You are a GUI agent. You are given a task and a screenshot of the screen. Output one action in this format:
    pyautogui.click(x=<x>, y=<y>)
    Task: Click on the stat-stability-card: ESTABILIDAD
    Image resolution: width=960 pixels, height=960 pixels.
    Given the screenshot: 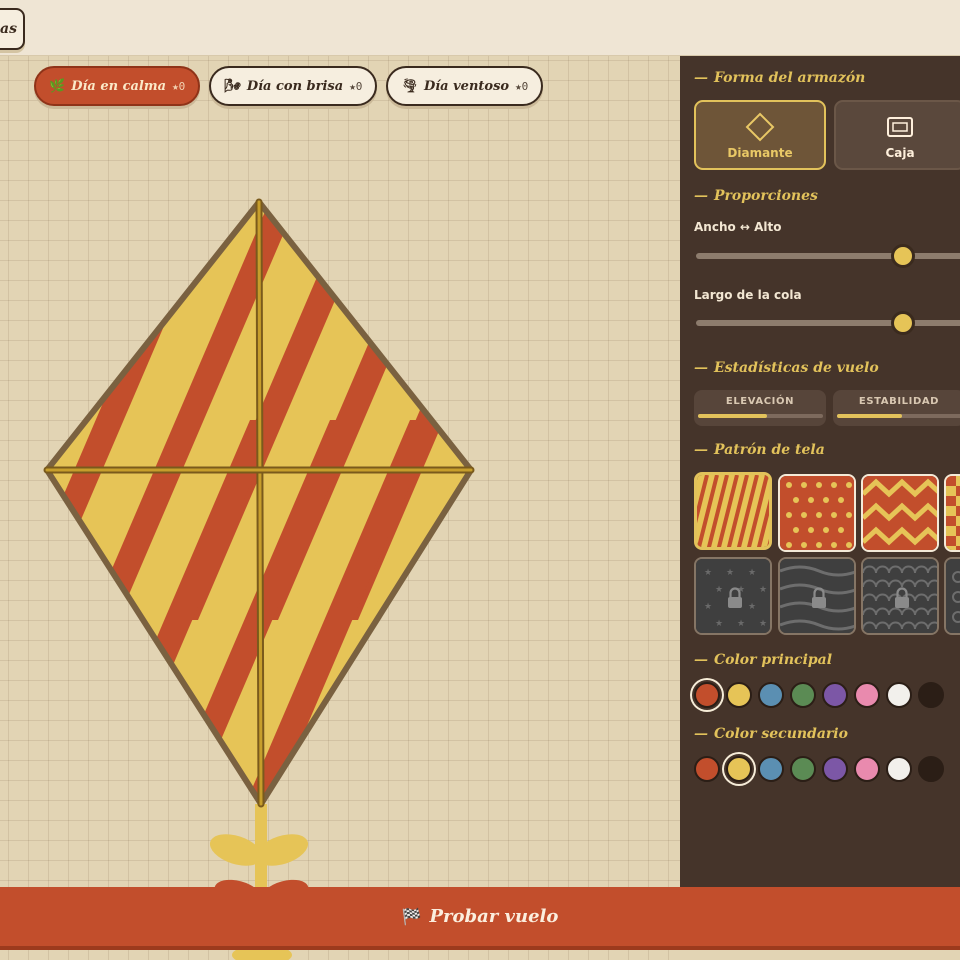 What is the action you would take?
    pyautogui.click(x=896, y=408)
    